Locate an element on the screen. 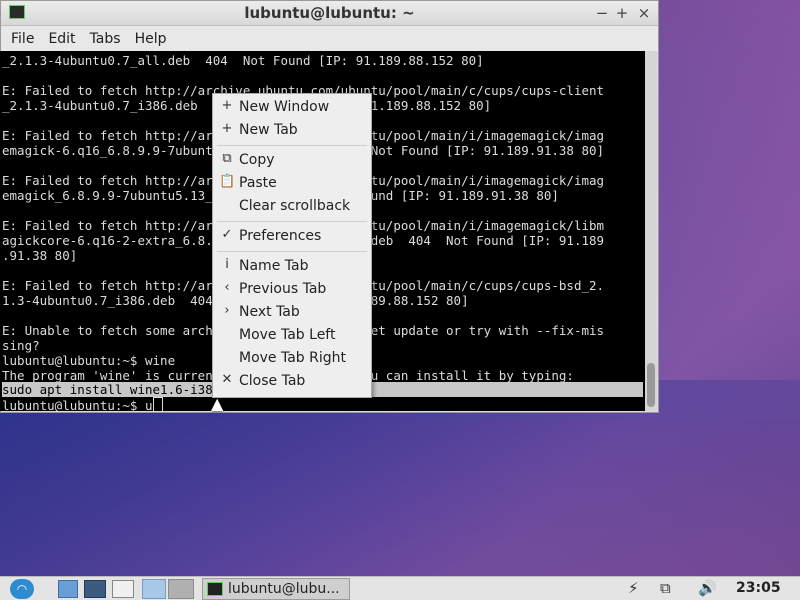  menu-item-previous-tab: ‹ Previous Tab is located at coordinates (292, 290).